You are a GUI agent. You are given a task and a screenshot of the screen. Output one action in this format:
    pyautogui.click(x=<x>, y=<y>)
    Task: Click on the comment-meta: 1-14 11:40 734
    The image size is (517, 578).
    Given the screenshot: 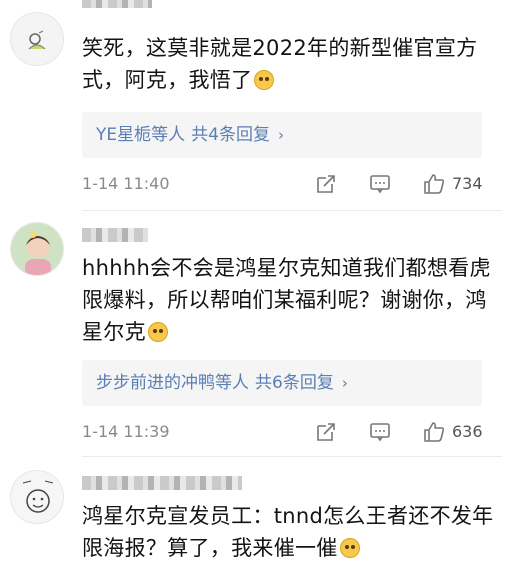 What is the action you would take?
    pyautogui.click(x=292, y=184)
    